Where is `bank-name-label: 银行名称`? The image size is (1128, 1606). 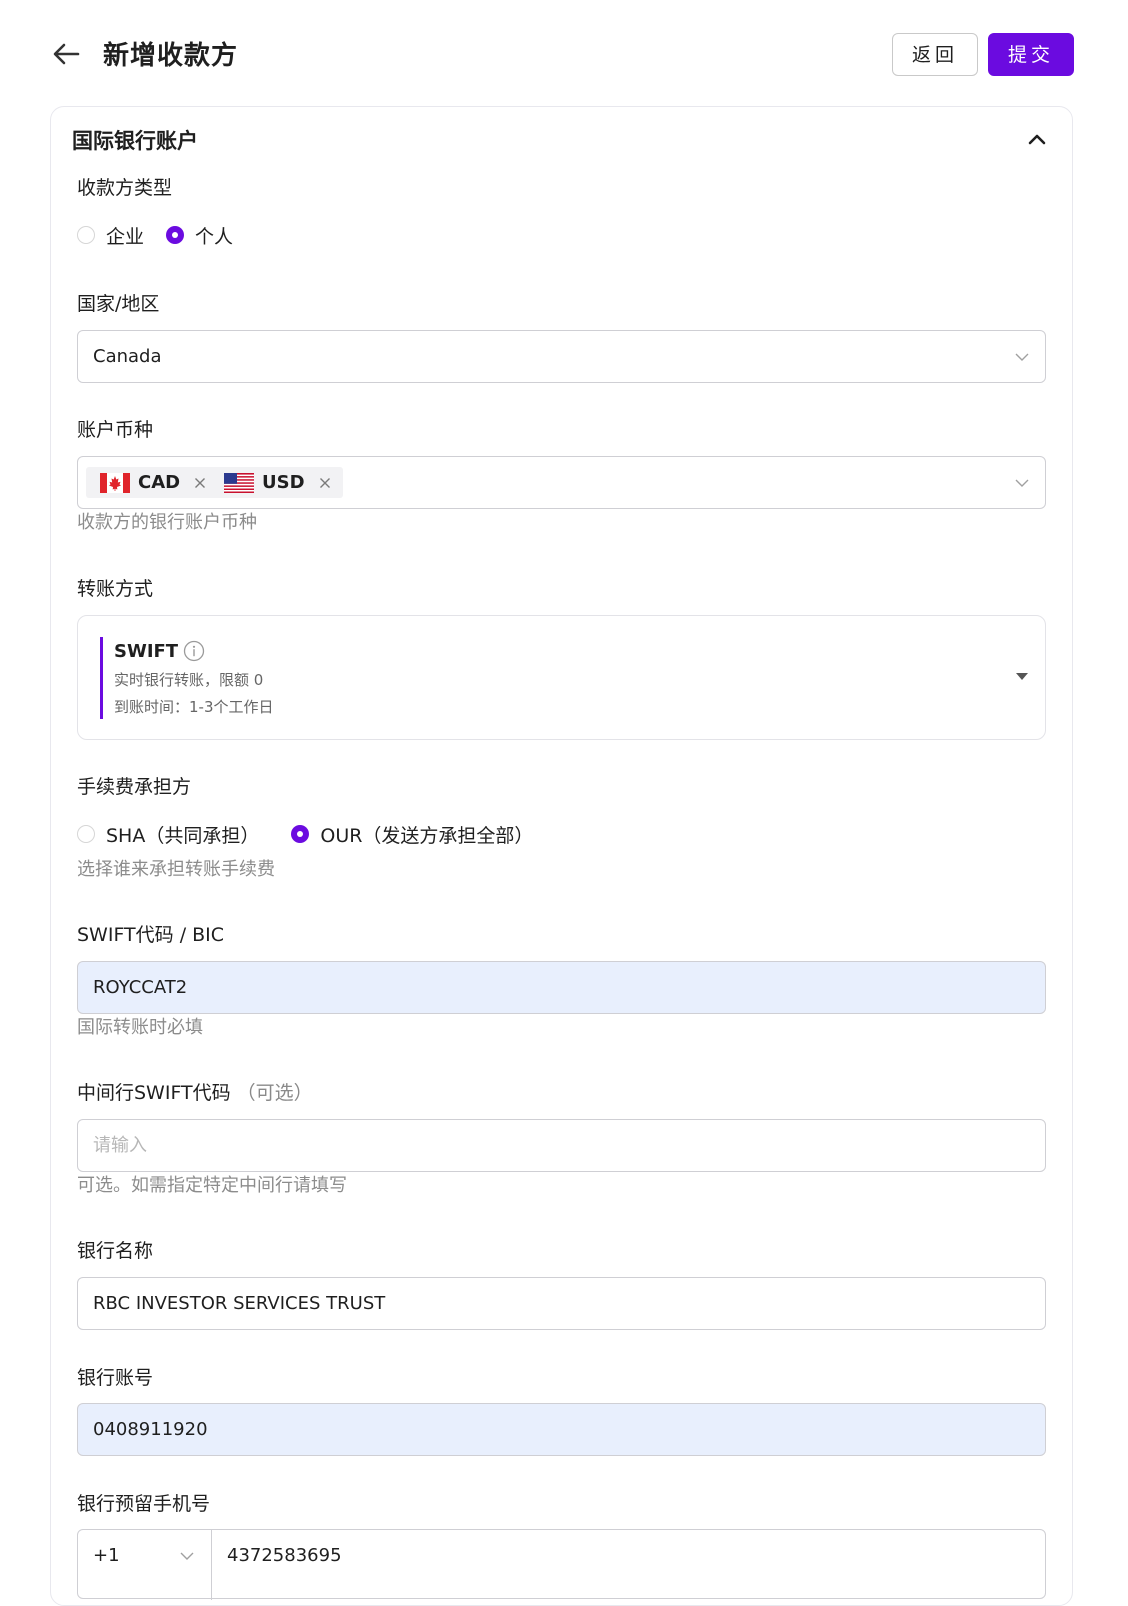
bank-name-label: 银行名称 is located at coordinates (115, 1251).